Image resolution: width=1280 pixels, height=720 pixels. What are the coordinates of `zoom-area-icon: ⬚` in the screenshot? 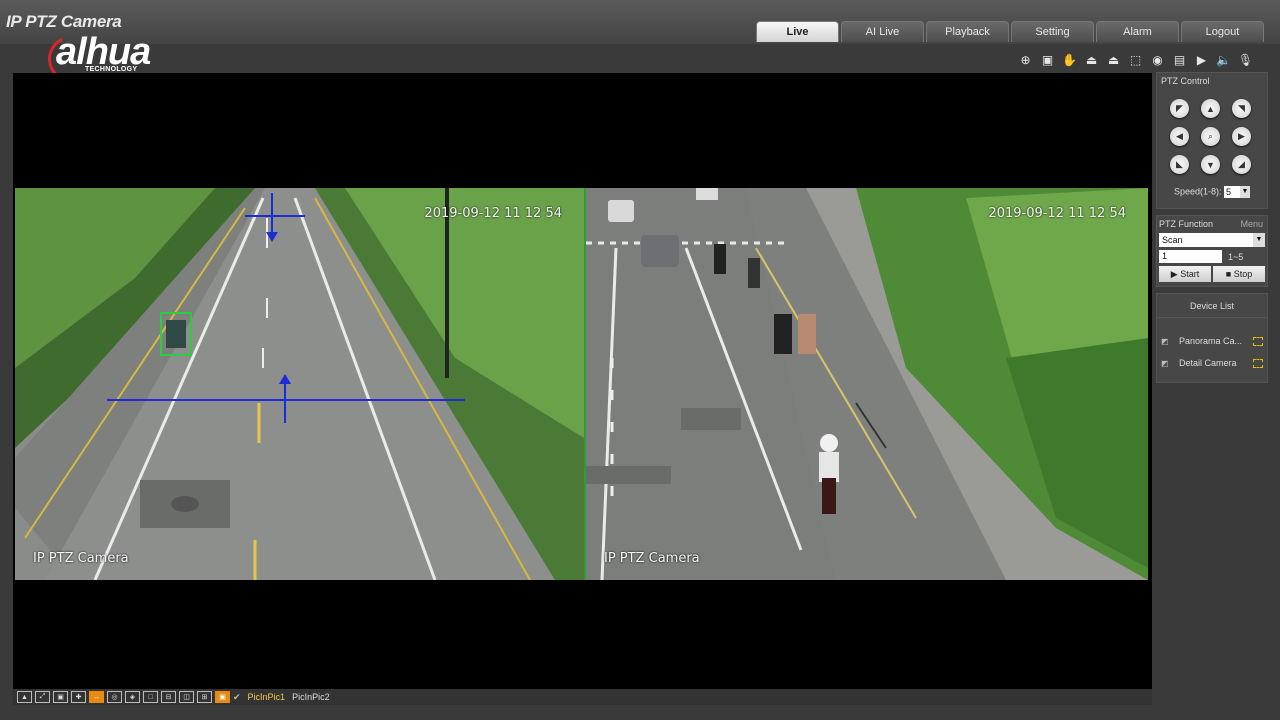 It's located at (1135, 60).